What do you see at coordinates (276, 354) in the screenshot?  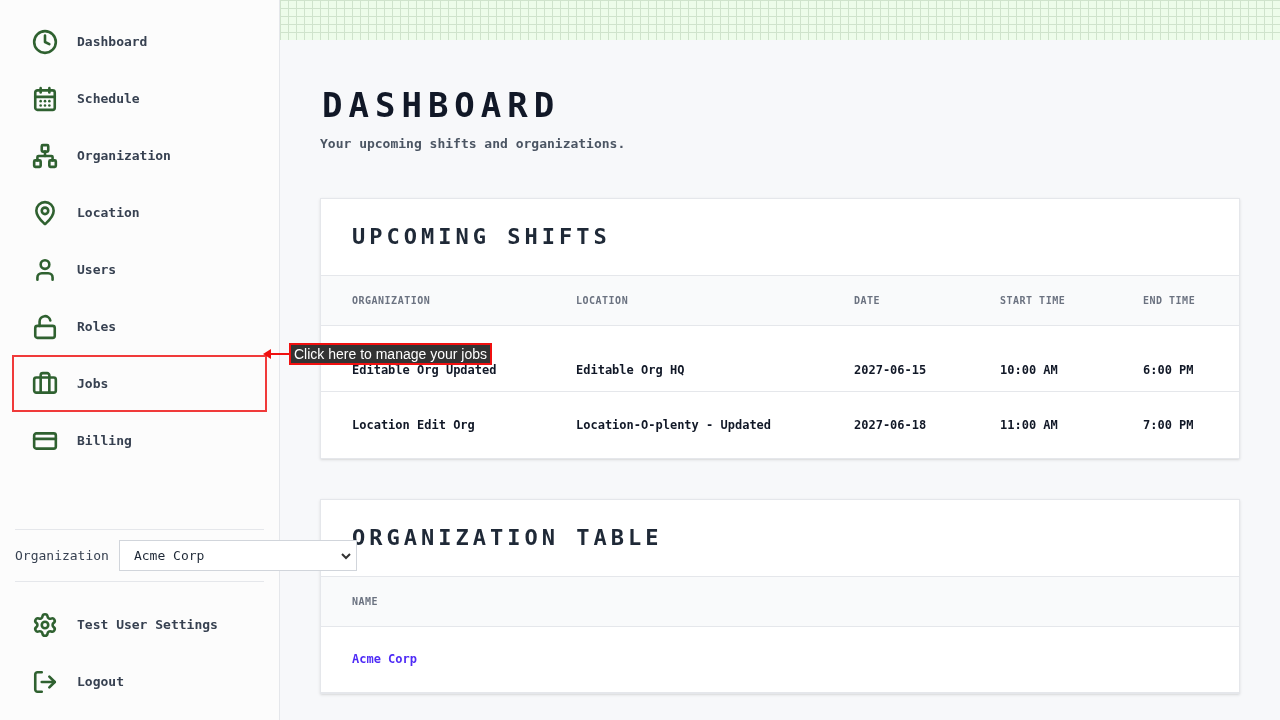 I see `arrow-icon` at bounding box center [276, 354].